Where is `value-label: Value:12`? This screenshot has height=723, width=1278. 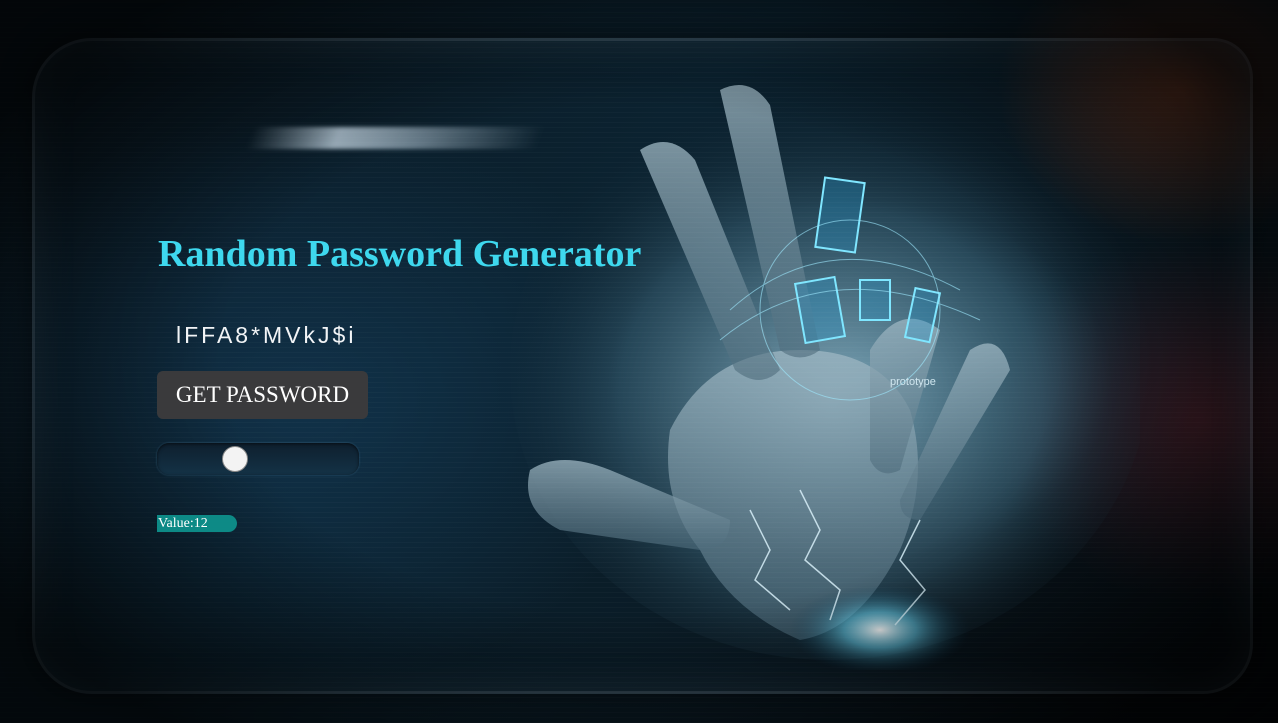 value-label: Value:12 is located at coordinates (197, 523).